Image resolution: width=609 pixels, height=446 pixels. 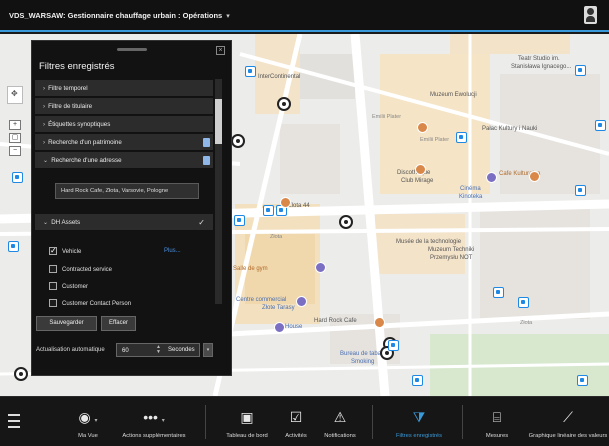 I want to click on filter-row-label: Recherche d'un patrimoine, so click(x=85, y=142).